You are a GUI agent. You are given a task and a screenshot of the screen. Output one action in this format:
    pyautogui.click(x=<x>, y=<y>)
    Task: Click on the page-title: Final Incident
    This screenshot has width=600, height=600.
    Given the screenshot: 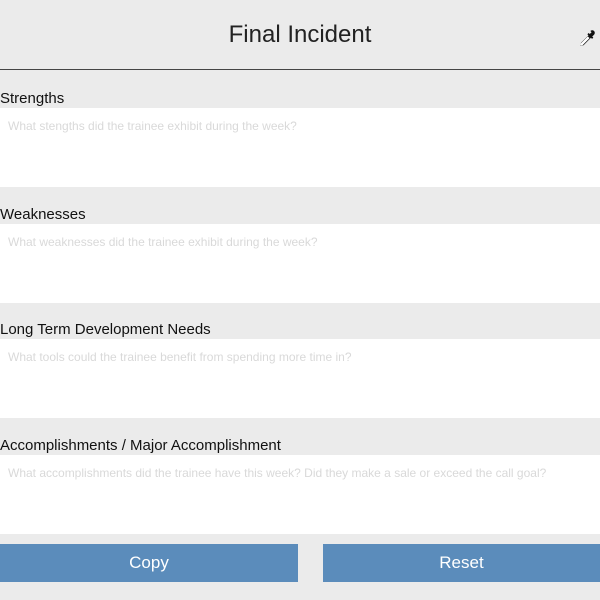 What is the action you would take?
    pyautogui.click(x=300, y=34)
    